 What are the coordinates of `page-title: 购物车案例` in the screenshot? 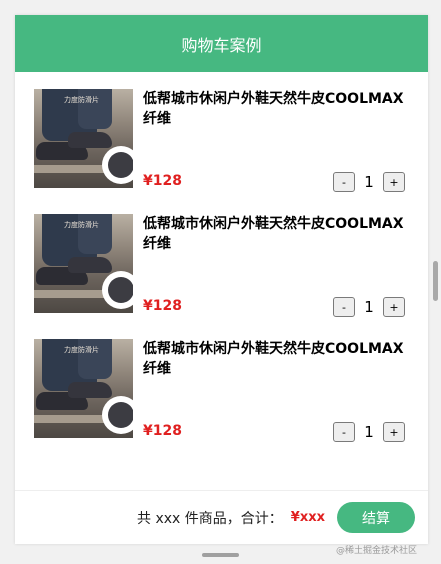 It's located at (221, 45).